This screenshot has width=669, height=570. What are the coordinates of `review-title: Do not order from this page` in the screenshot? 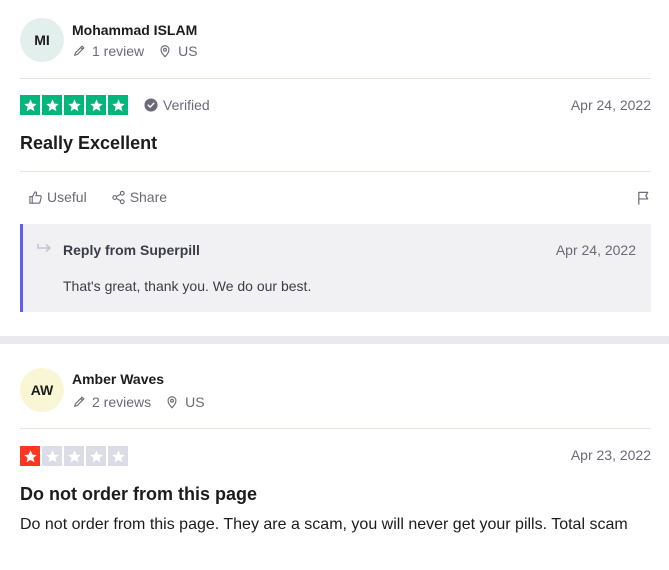 It's located at (138, 494).